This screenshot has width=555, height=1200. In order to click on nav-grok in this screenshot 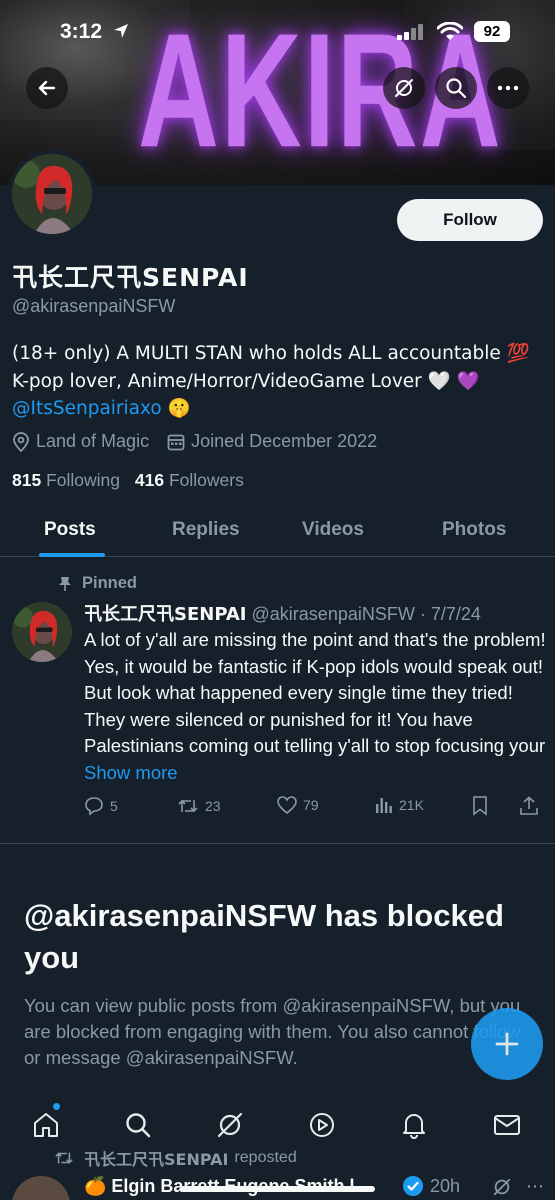, I will do `click(230, 1125)`.